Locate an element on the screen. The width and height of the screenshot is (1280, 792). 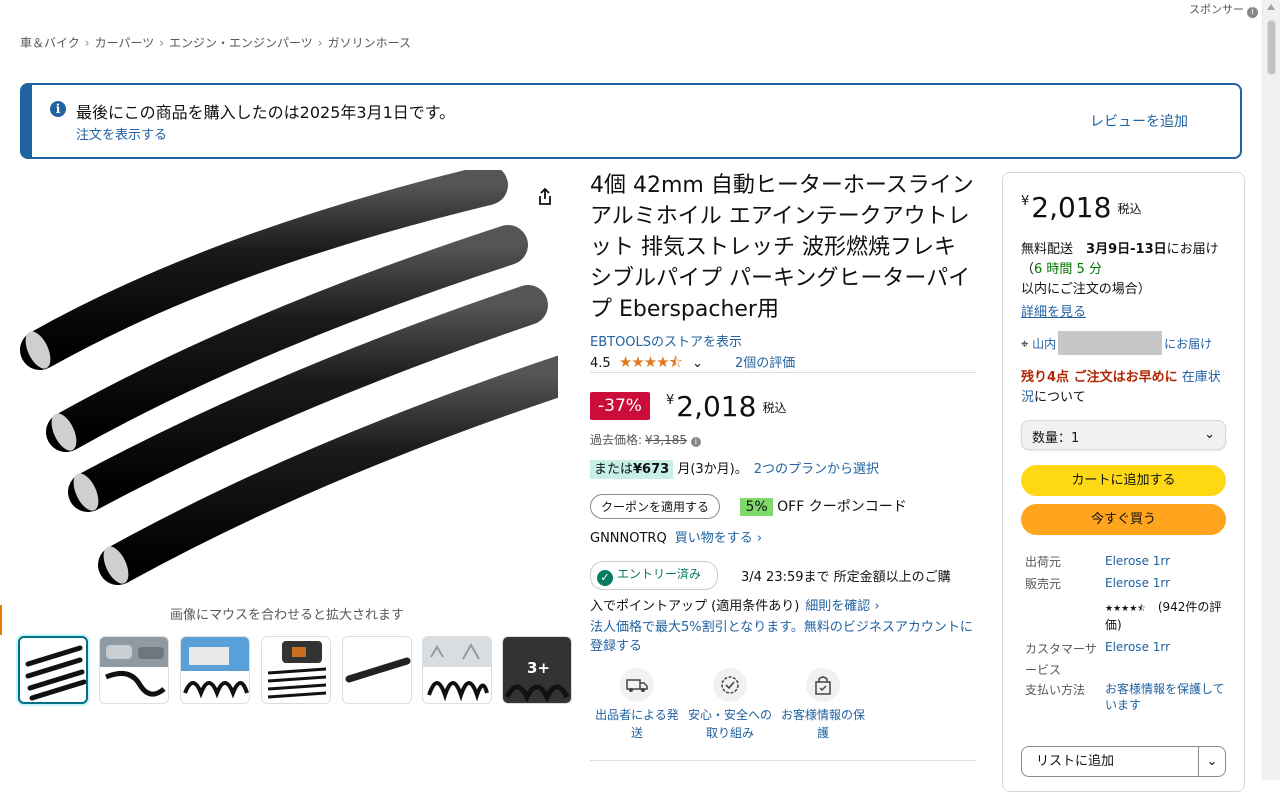
scrollbar-thumb is located at coordinates (1271, 47).